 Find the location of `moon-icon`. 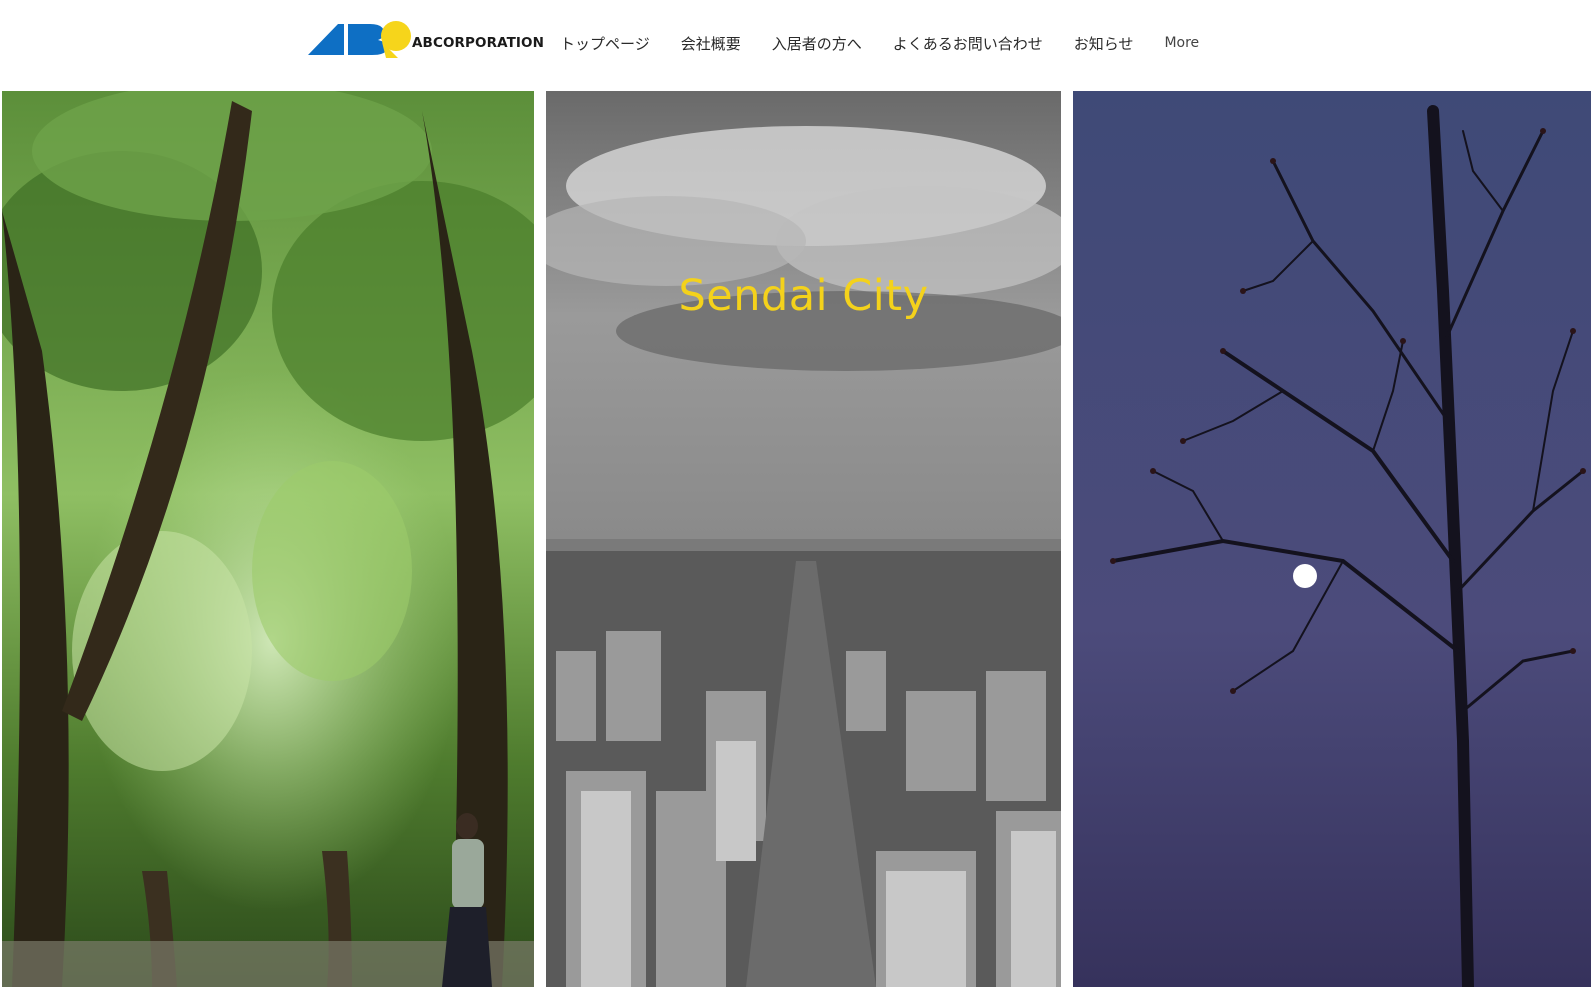

moon-icon is located at coordinates (1305, 576).